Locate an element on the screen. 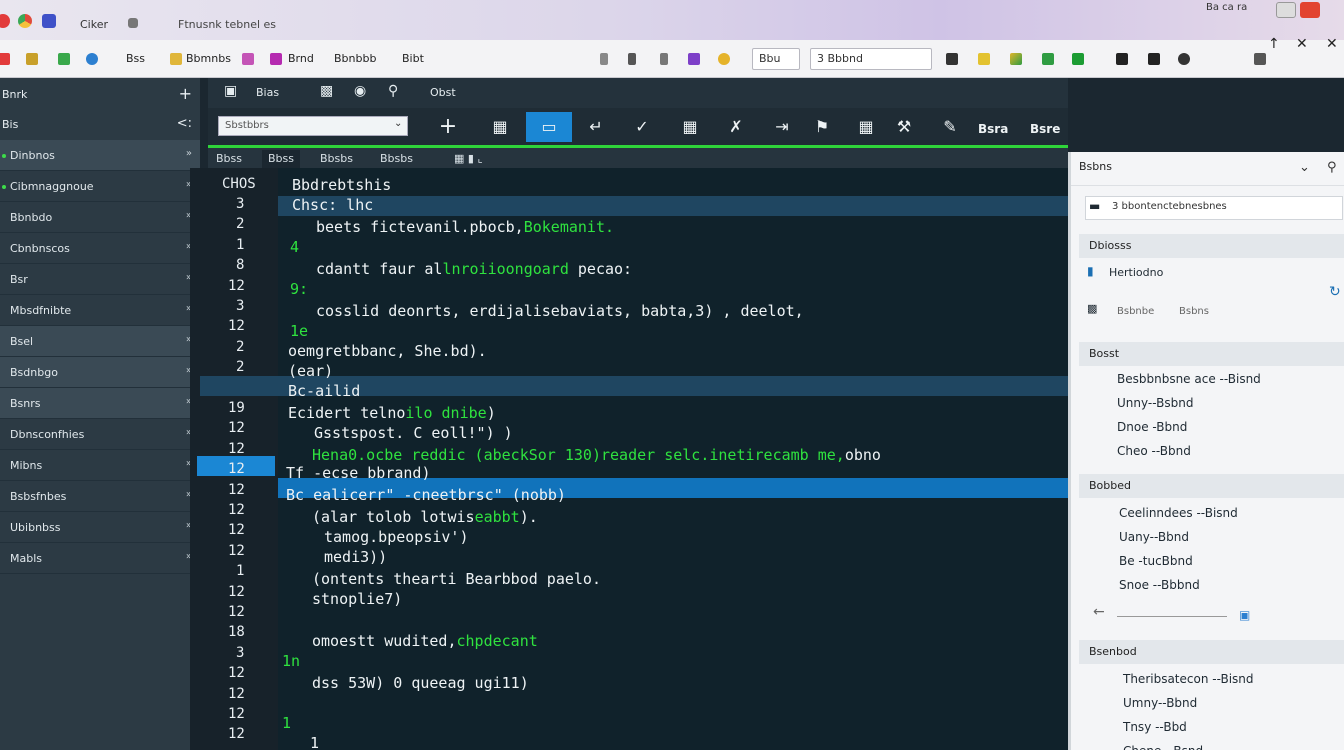 Image resolution: width=1344 pixels, height=750 pixels. app-icon is located at coordinates (49, 21).